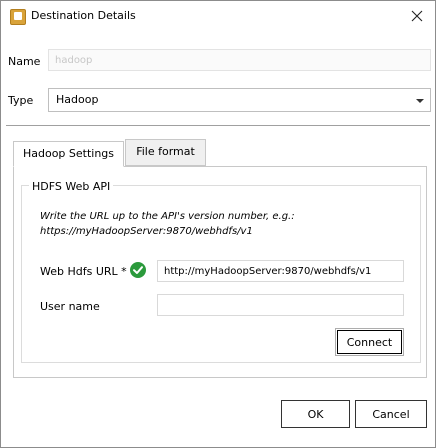 The image size is (436, 448). I want to click on tab-file-format: File format, so click(165, 152).